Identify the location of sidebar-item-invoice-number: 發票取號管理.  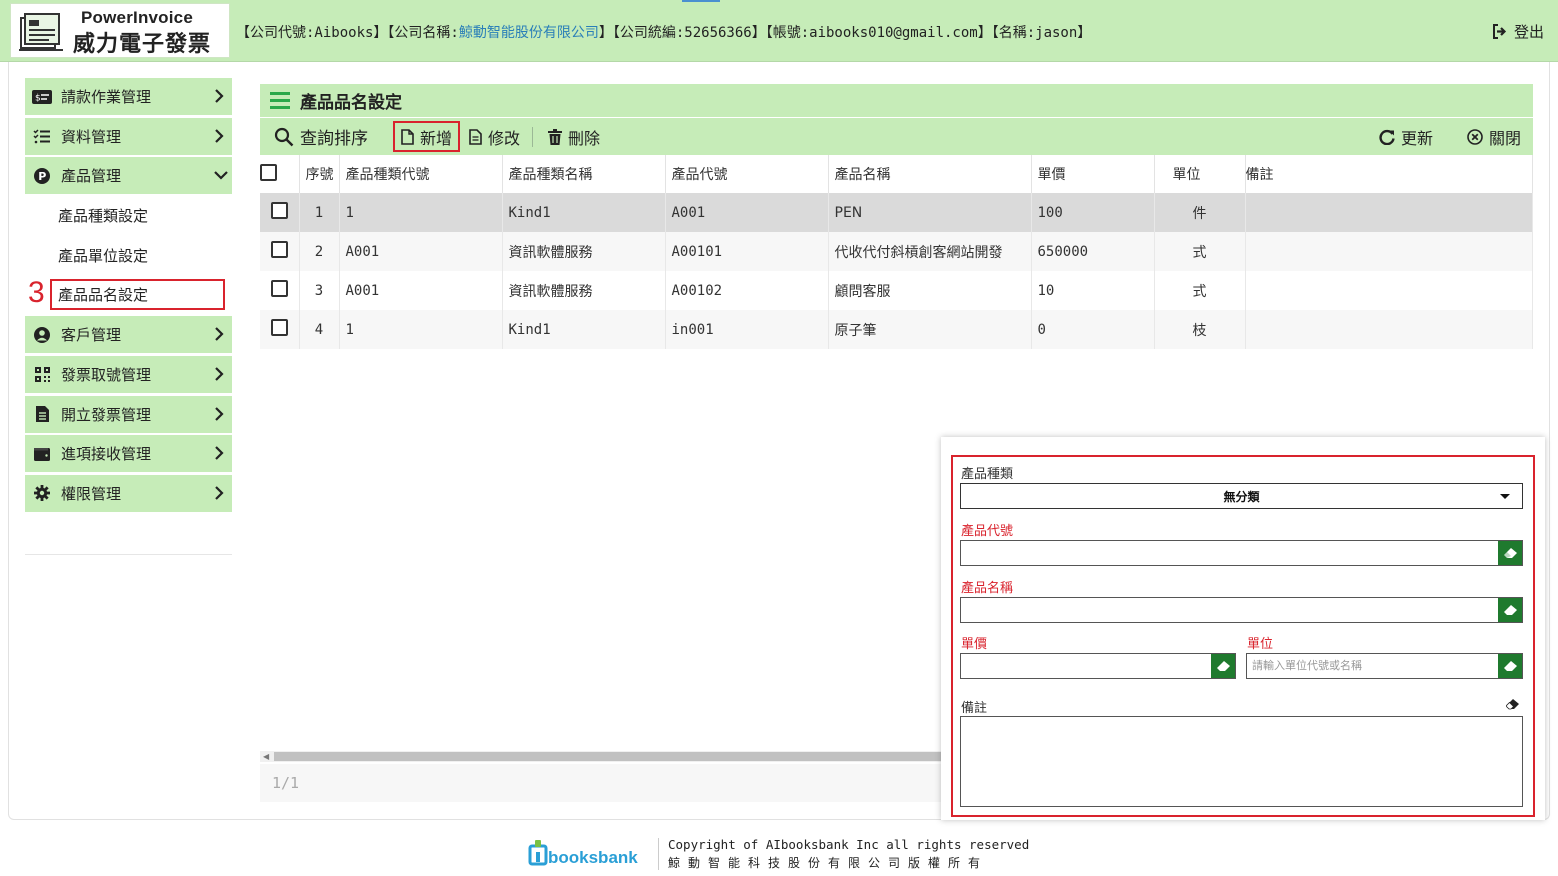
(128, 374).